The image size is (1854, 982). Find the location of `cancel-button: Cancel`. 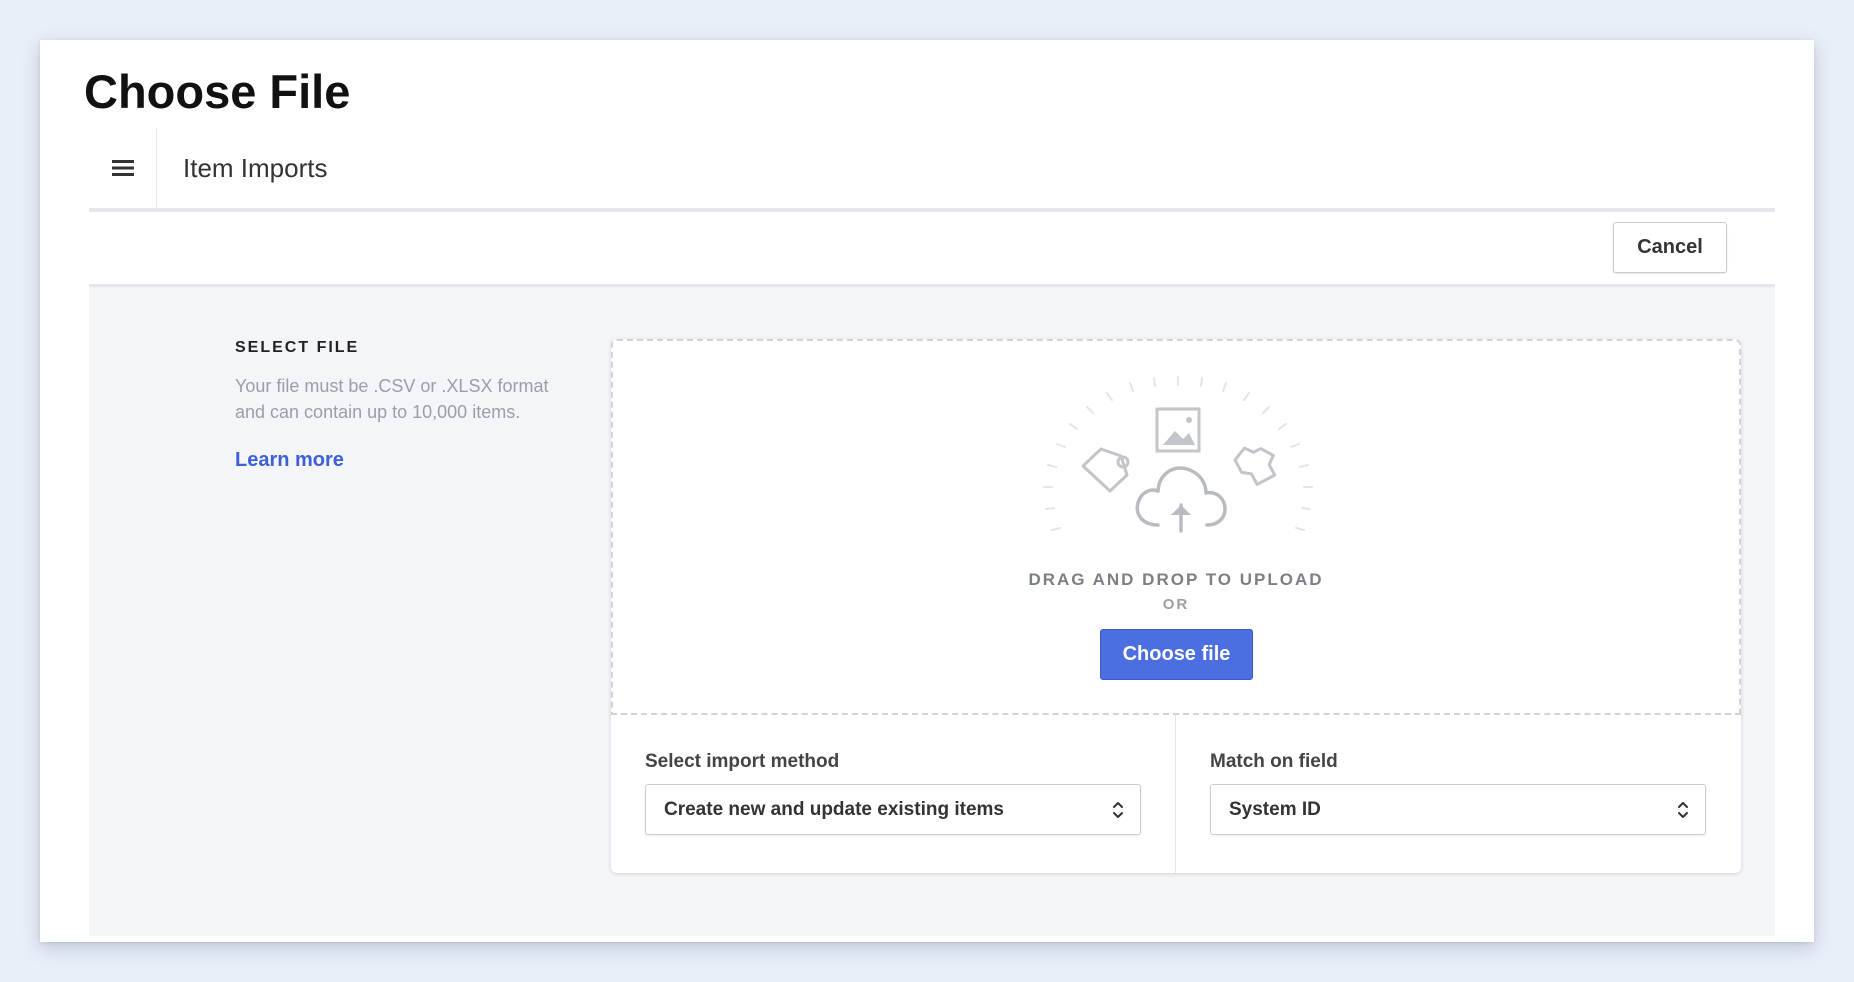

cancel-button: Cancel is located at coordinates (1670, 247).